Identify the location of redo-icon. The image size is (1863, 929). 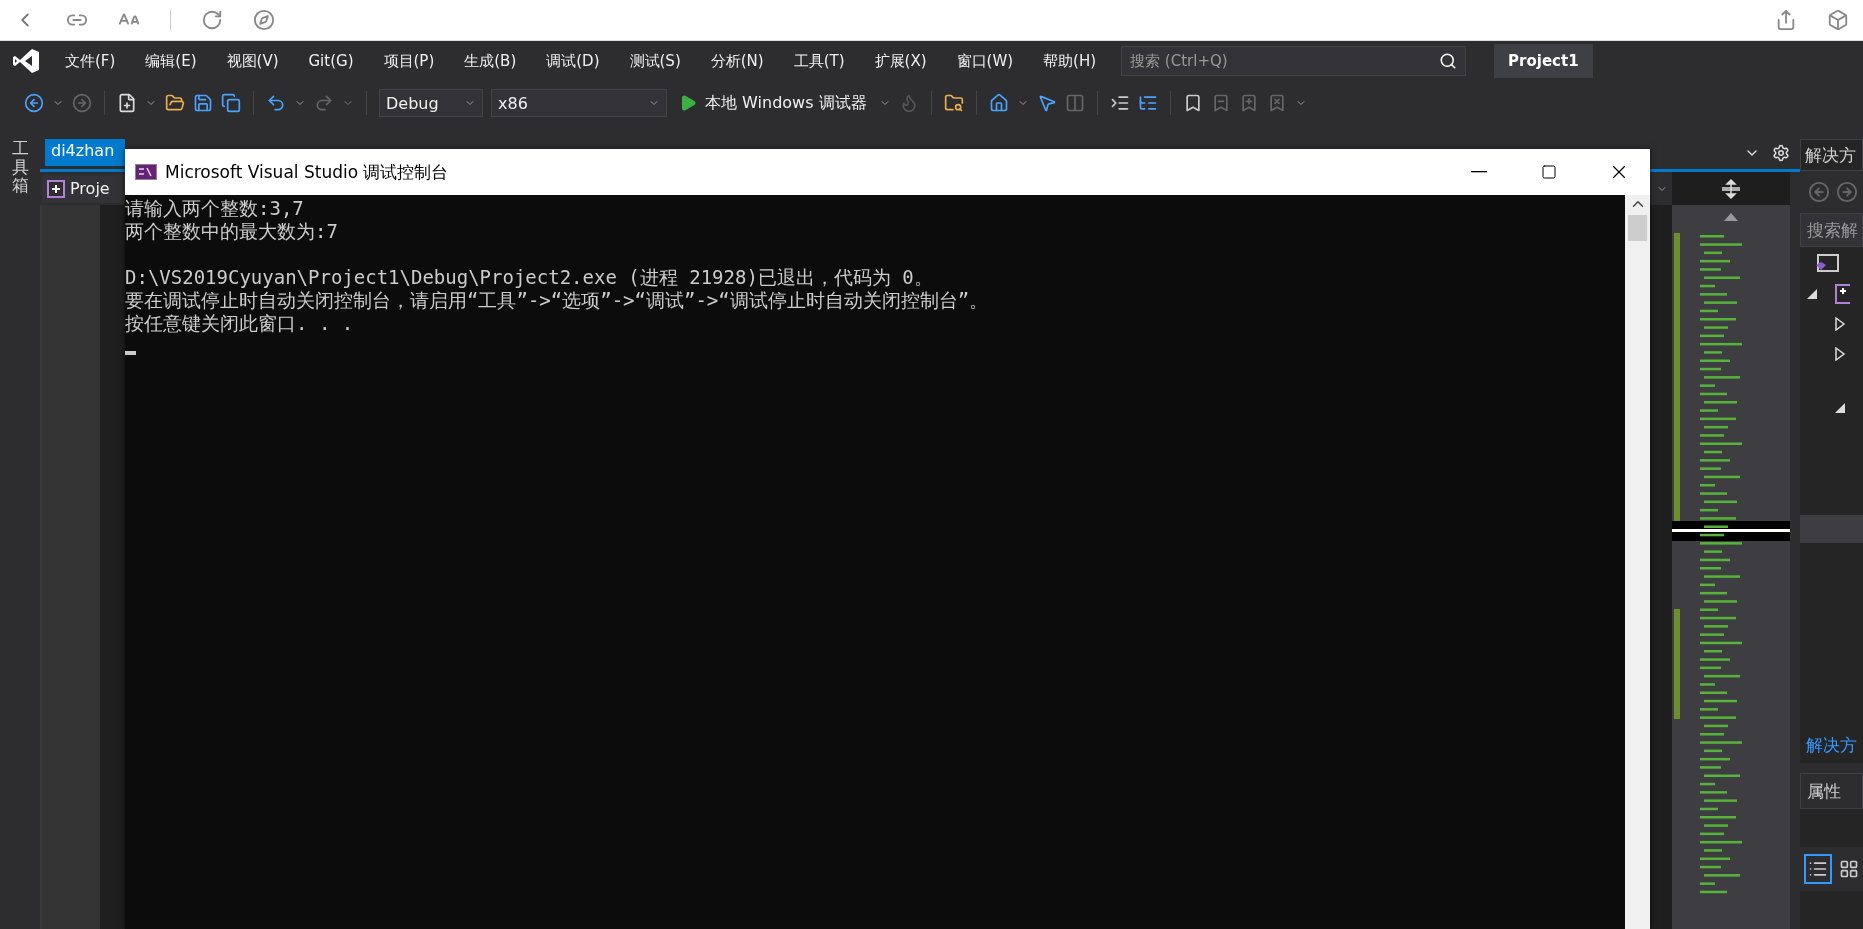
(324, 103).